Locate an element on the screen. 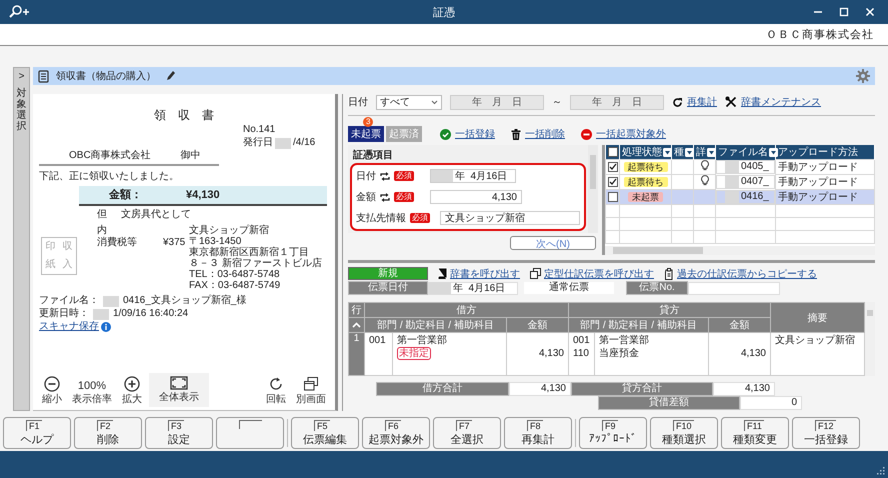  function-key-button: F11 種類変更 is located at coordinates (755, 433).